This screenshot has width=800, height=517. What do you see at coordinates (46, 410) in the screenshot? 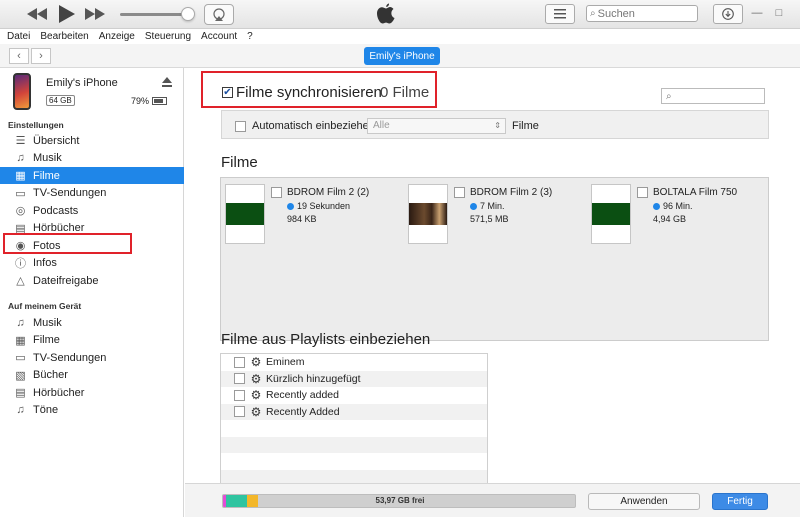
I see `sidebar-item-label: Töne` at bounding box center [46, 410].